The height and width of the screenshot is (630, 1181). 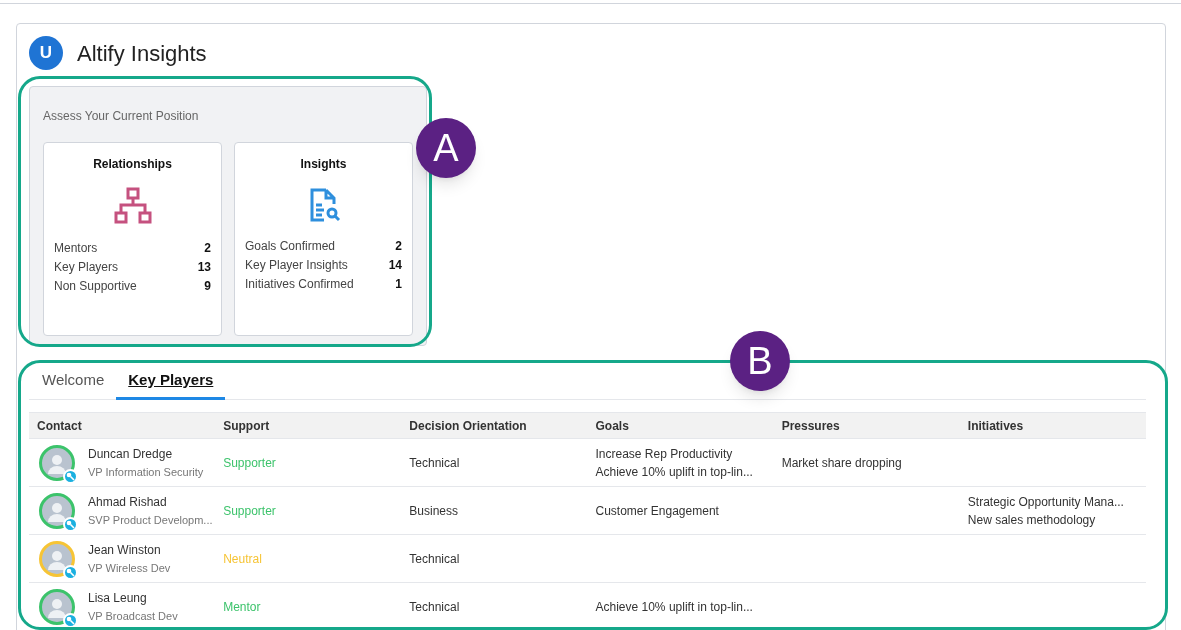 What do you see at coordinates (121, 116) in the screenshot?
I see `section-title: Assess Your Current Position` at bounding box center [121, 116].